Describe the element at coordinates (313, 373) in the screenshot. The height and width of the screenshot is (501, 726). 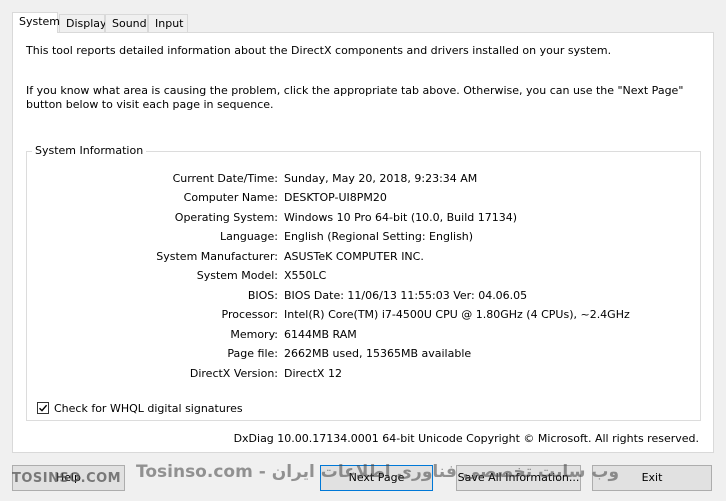
I see `row-value: DirectX 12` at that location.